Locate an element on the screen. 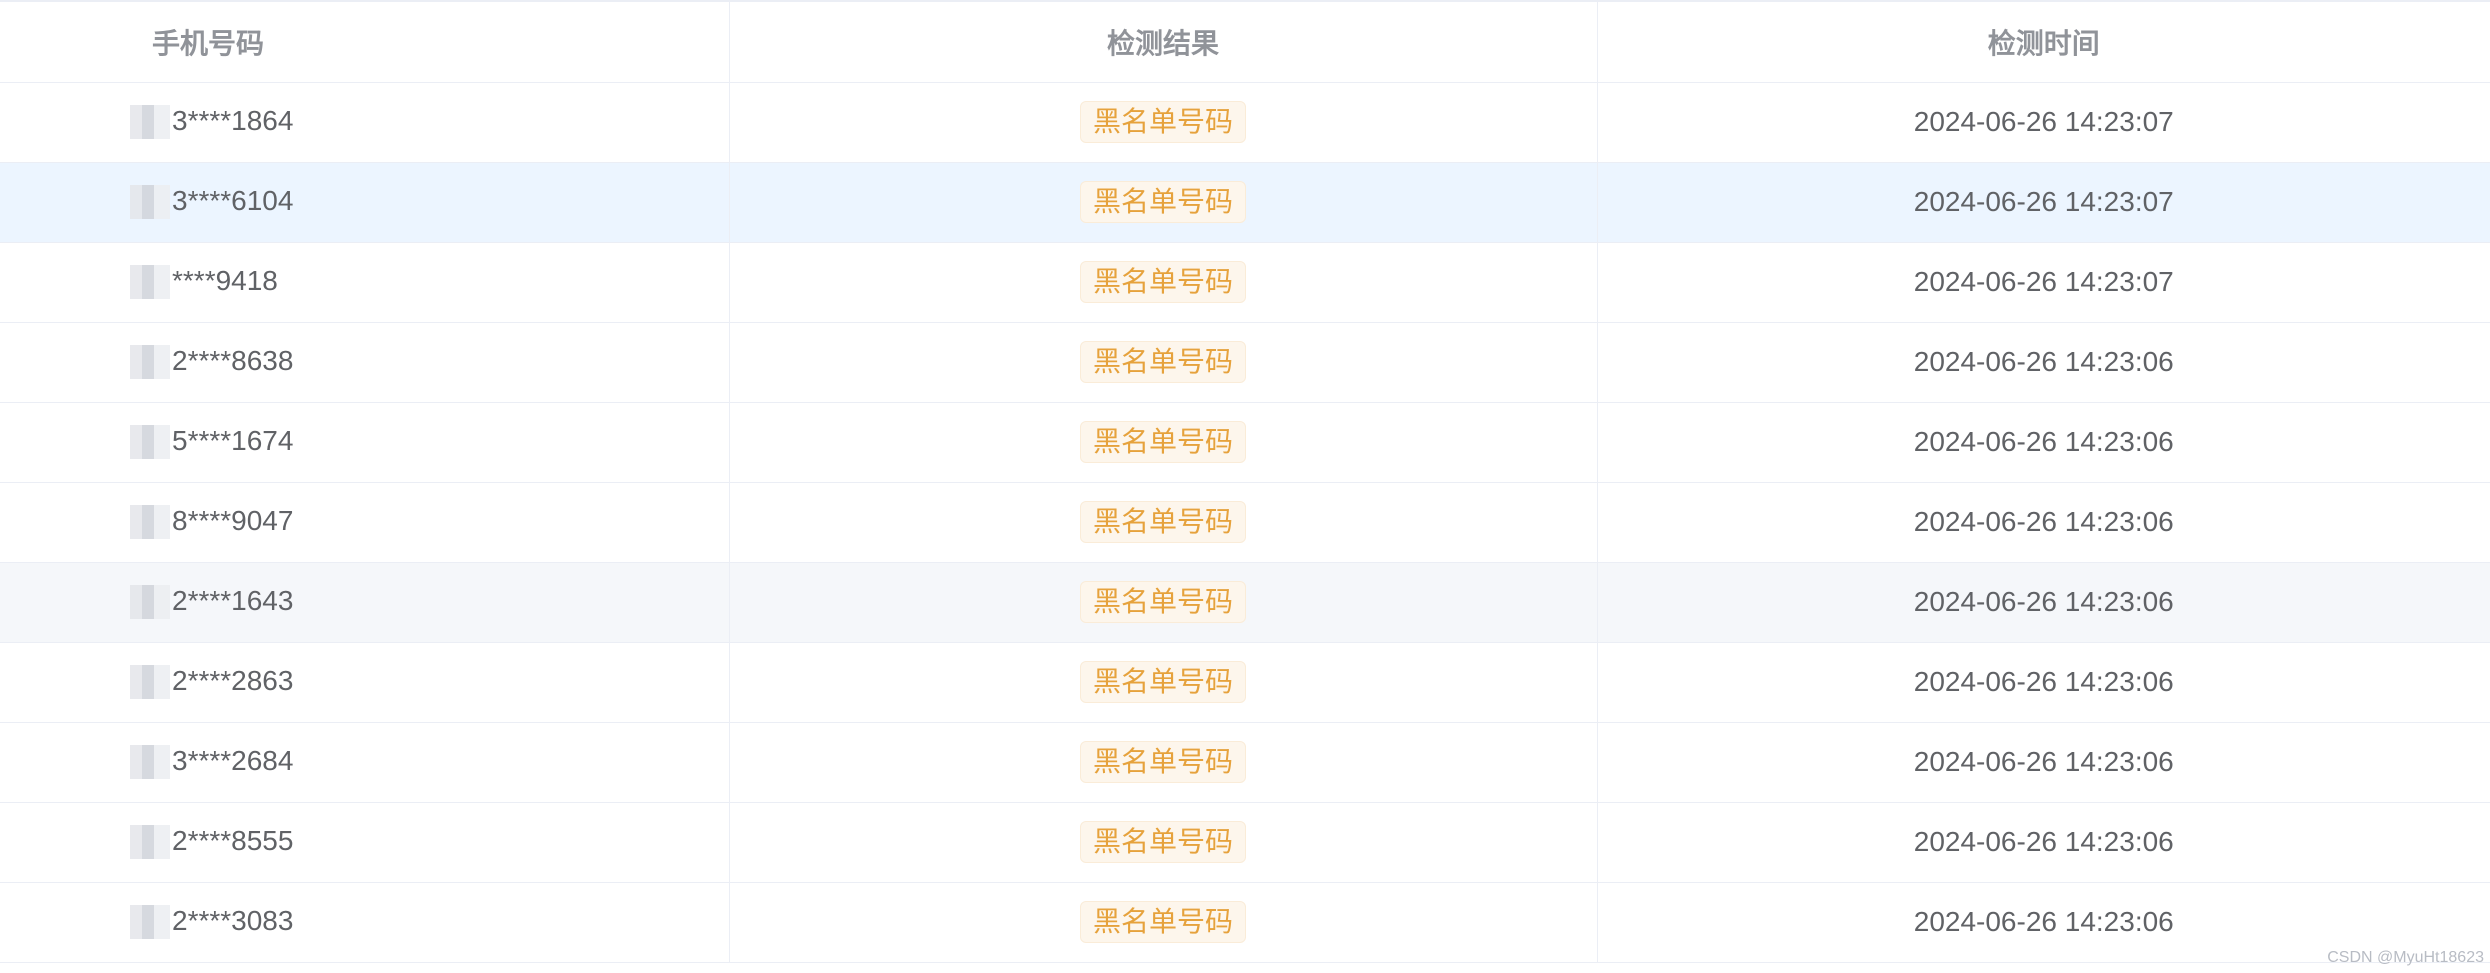  table-row: 3****6104 黑名单号码 2024-06-26 14:23:07 is located at coordinates (1245, 202).